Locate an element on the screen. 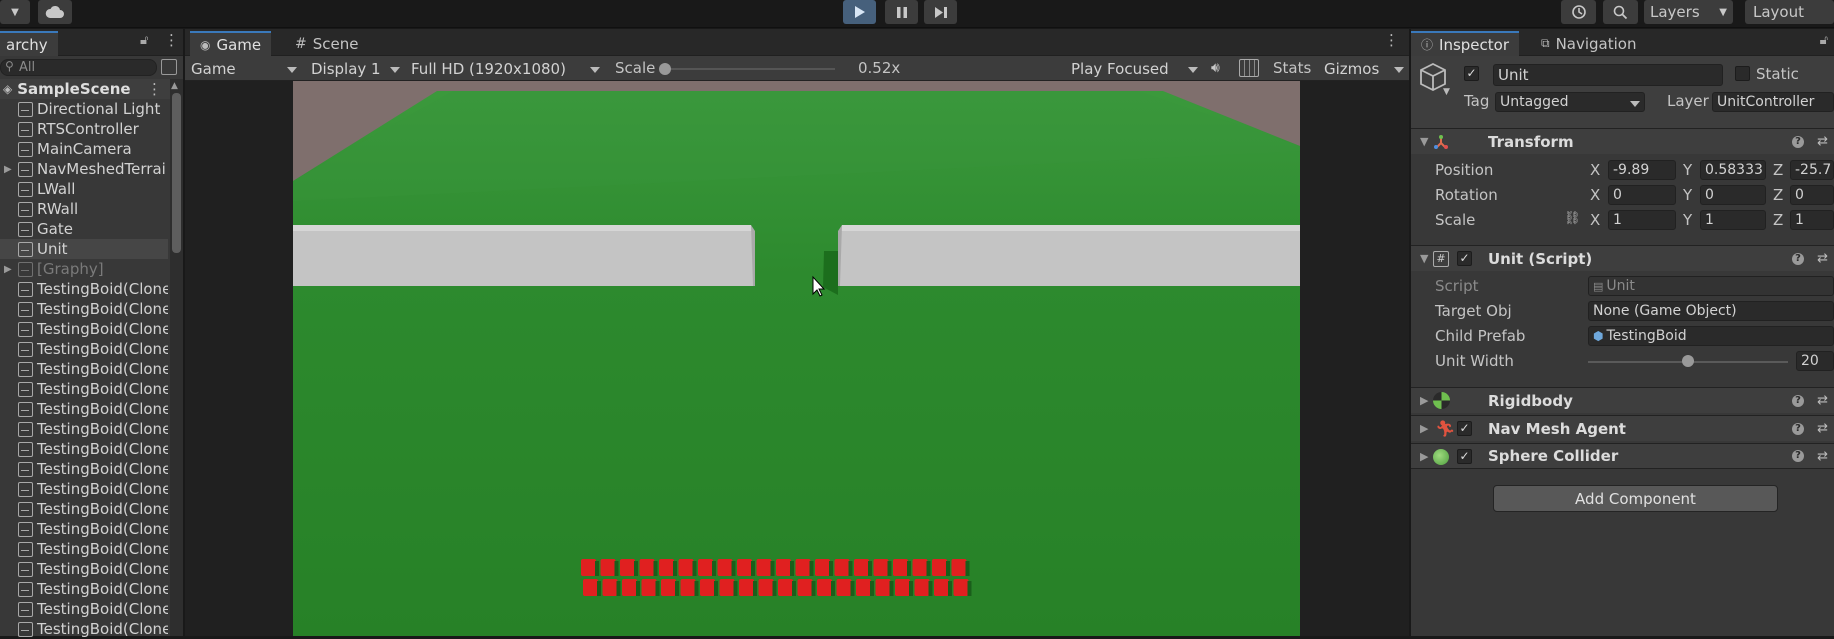 This screenshot has height=639, width=1834. hierarchy-item: LWall is located at coordinates (84, 189).